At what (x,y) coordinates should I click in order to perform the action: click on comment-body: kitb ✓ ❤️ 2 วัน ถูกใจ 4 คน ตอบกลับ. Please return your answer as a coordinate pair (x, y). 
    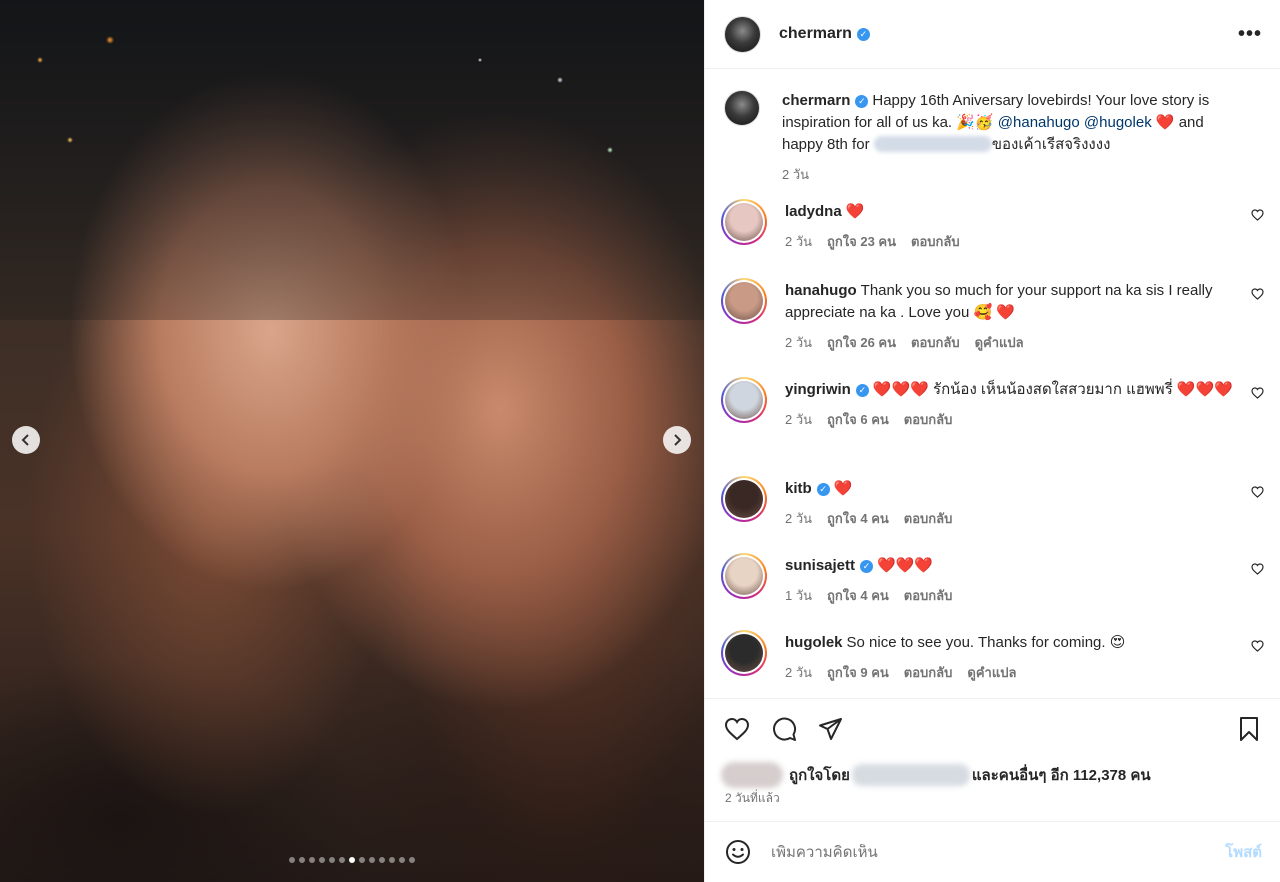
    Looking at the image, I should click on (1016, 503).